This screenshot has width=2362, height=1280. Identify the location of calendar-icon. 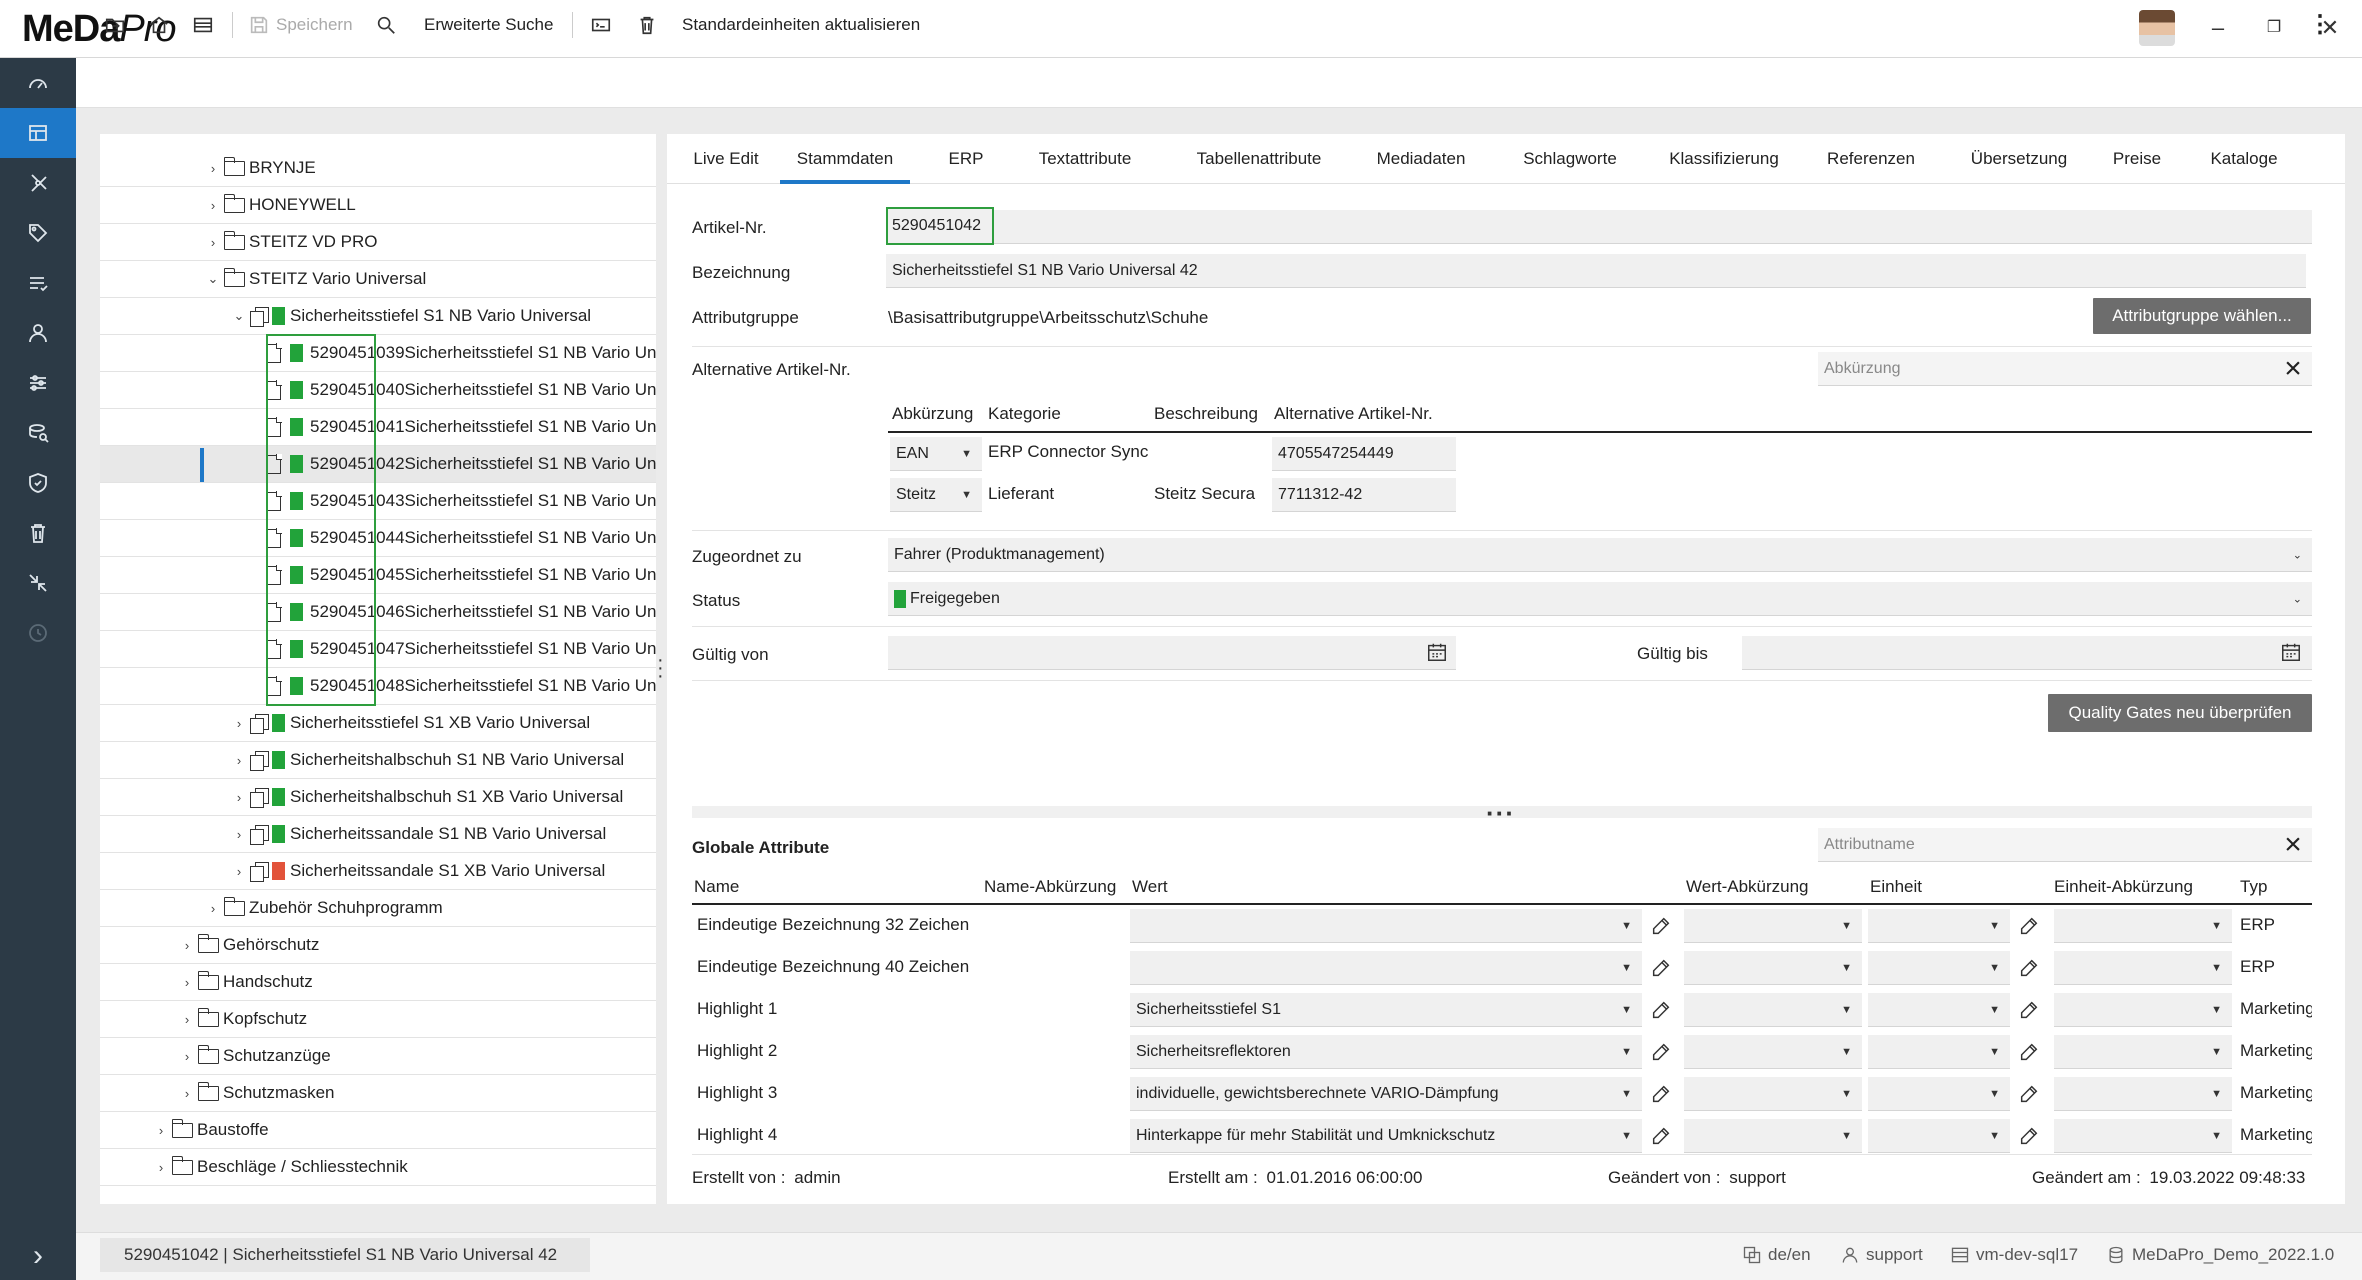
(1437, 652).